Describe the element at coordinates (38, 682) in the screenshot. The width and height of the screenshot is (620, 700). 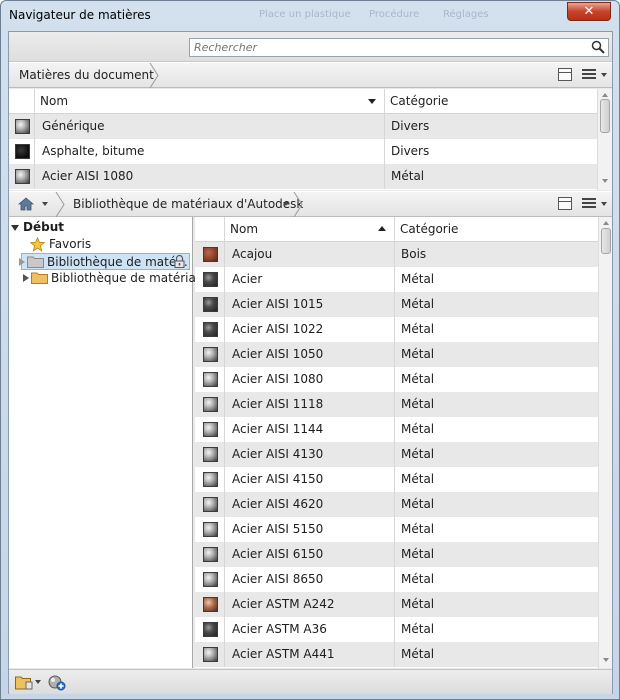
I see `manage-dropdown-arrow-icon` at that location.